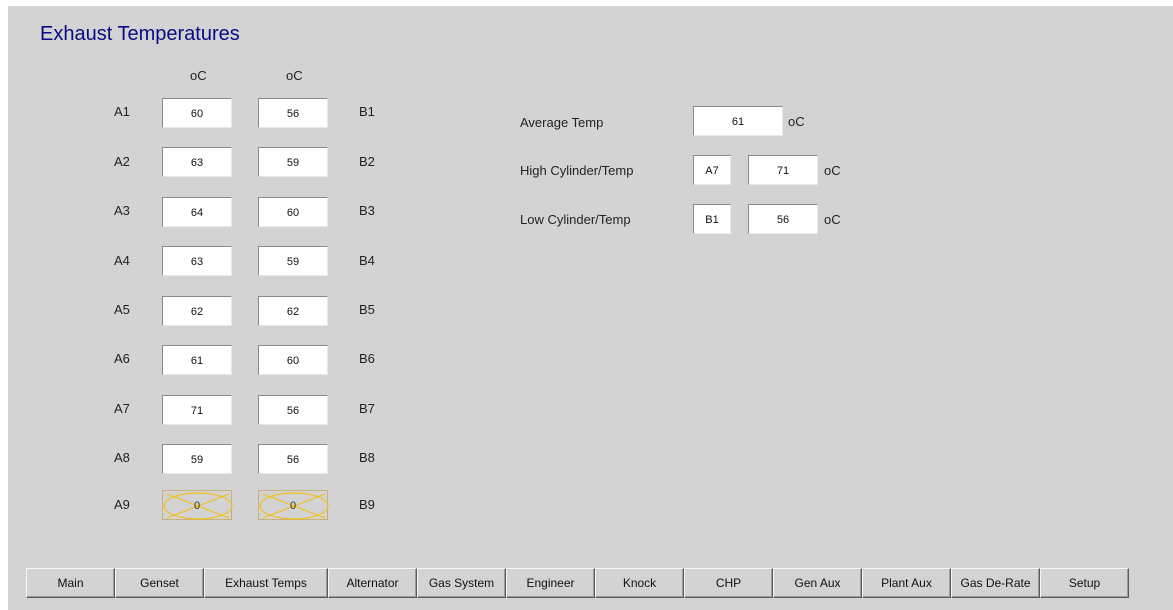  Describe the element at coordinates (122, 309) in the screenshot. I see `row-label-a5: A5` at that location.